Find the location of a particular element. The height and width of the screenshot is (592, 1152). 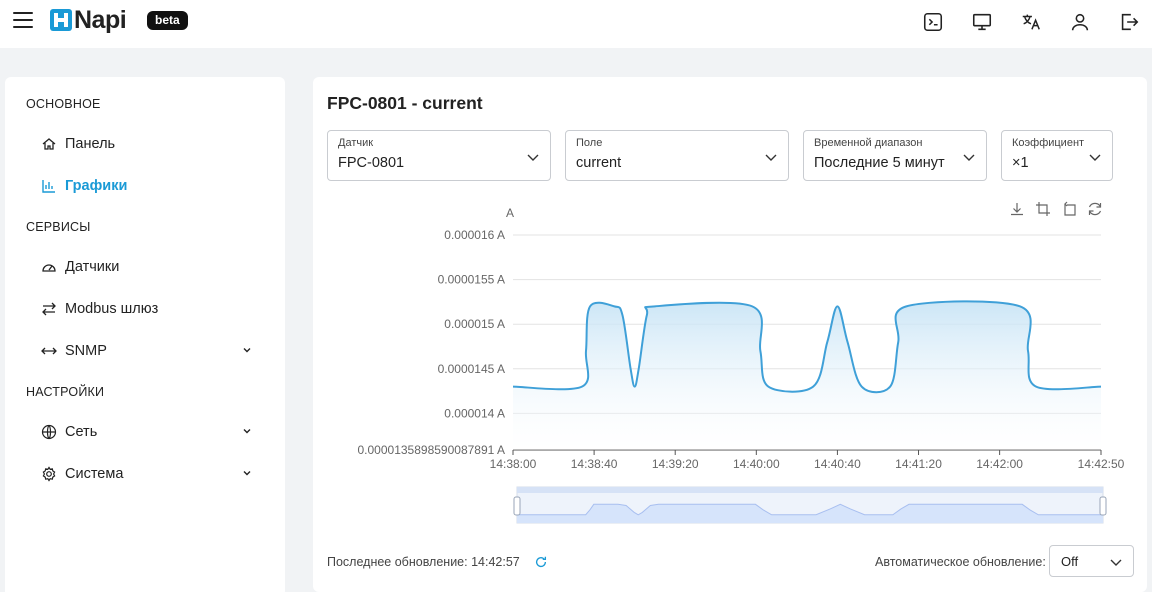

auto-update-label: Автоматическое обновление: is located at coordinates (960, 562).